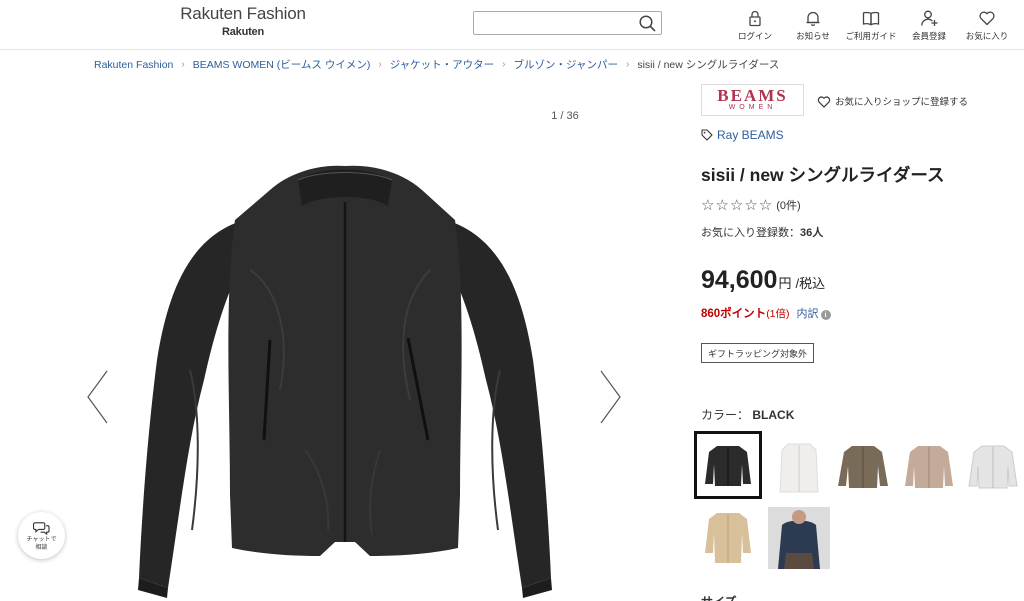 This screenshot has width=1024, height=601. Describe the element at coordinates (565, 116) in the screenshot. I see `image-counter: 1 / 36` at that location.